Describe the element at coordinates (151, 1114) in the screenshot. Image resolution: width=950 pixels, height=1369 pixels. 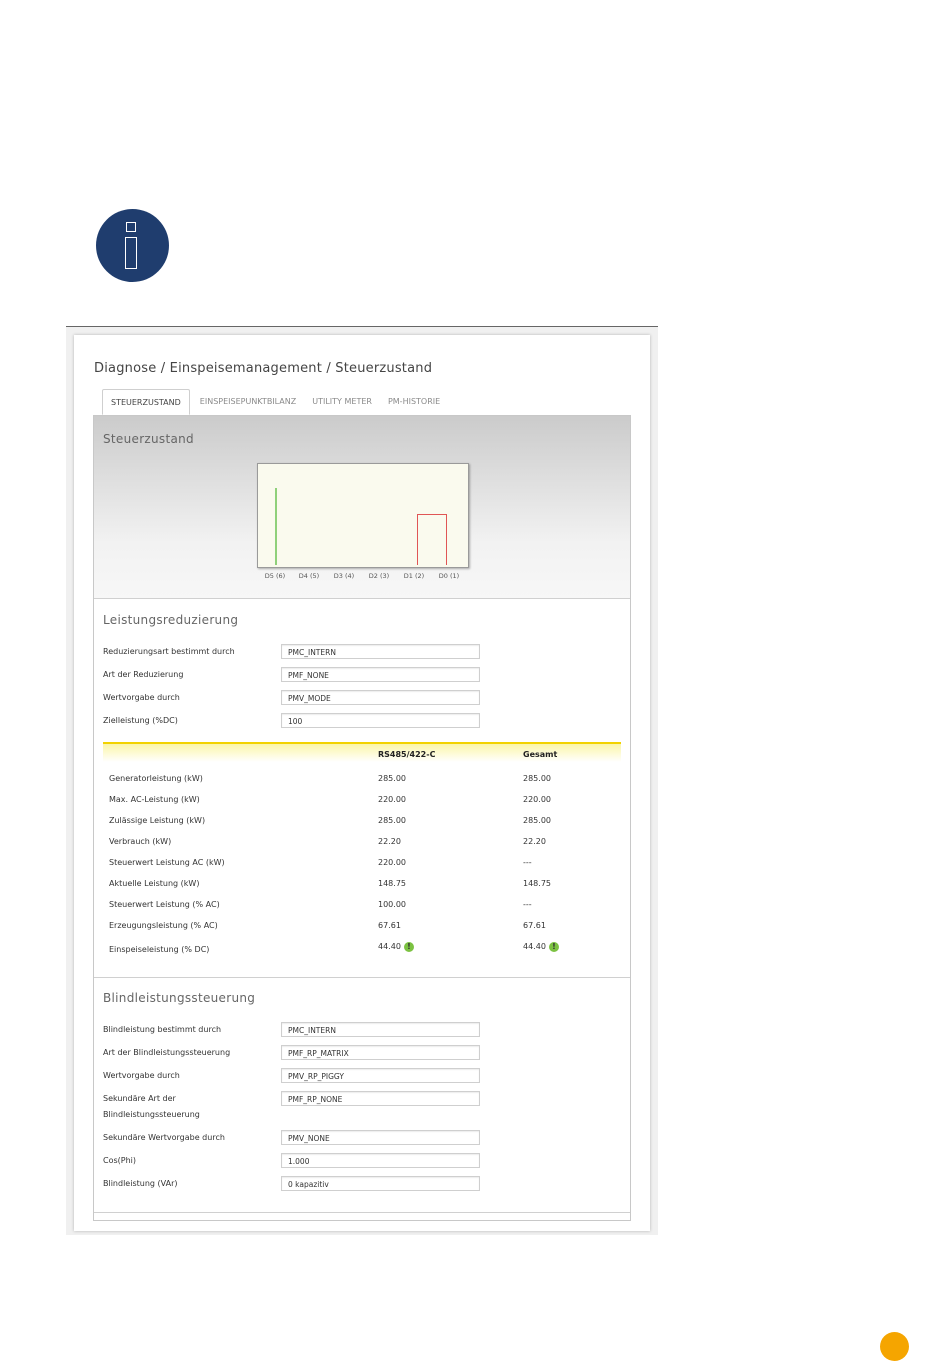
I see `field-label-line2: Blindleistungssteuerung` at that location.